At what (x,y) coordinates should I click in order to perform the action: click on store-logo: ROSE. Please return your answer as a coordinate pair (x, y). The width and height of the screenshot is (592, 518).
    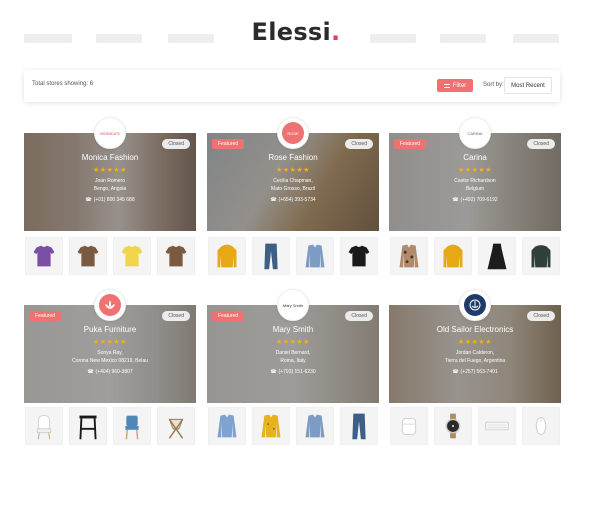
    Looking at the image, I should click on (293, 133).